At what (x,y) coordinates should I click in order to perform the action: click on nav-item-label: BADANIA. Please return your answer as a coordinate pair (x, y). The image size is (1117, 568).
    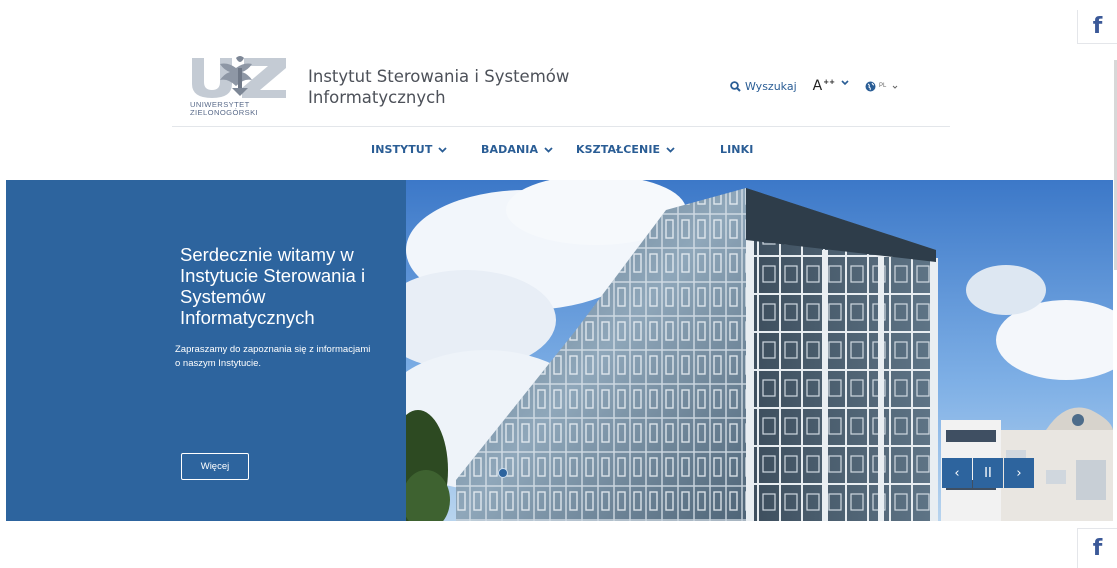
    Looking at the image, I should click on (510, 149).